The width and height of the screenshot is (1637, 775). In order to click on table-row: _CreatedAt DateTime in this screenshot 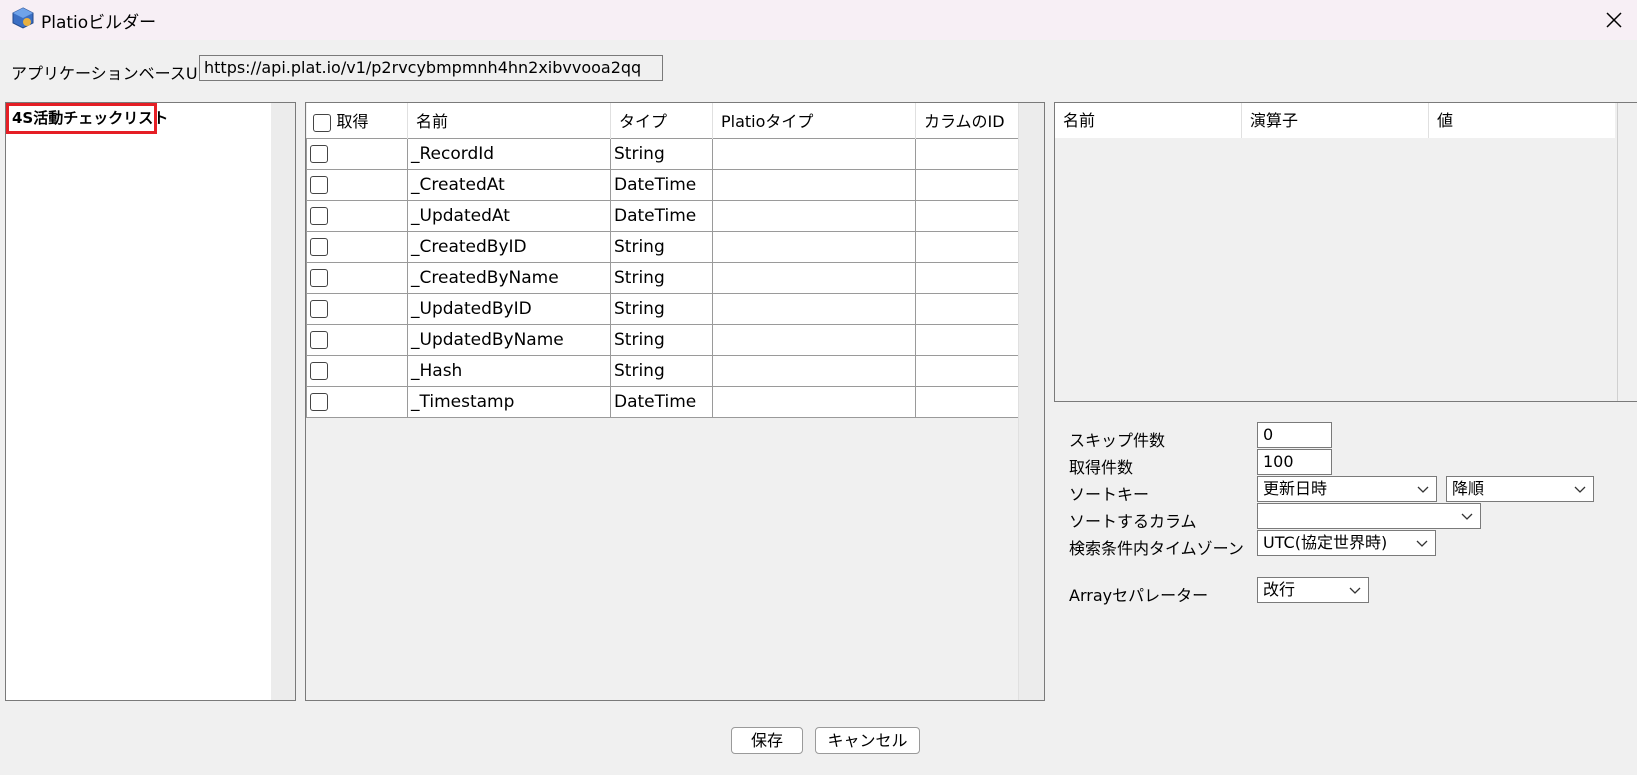, I will do `click(662, 184)`.